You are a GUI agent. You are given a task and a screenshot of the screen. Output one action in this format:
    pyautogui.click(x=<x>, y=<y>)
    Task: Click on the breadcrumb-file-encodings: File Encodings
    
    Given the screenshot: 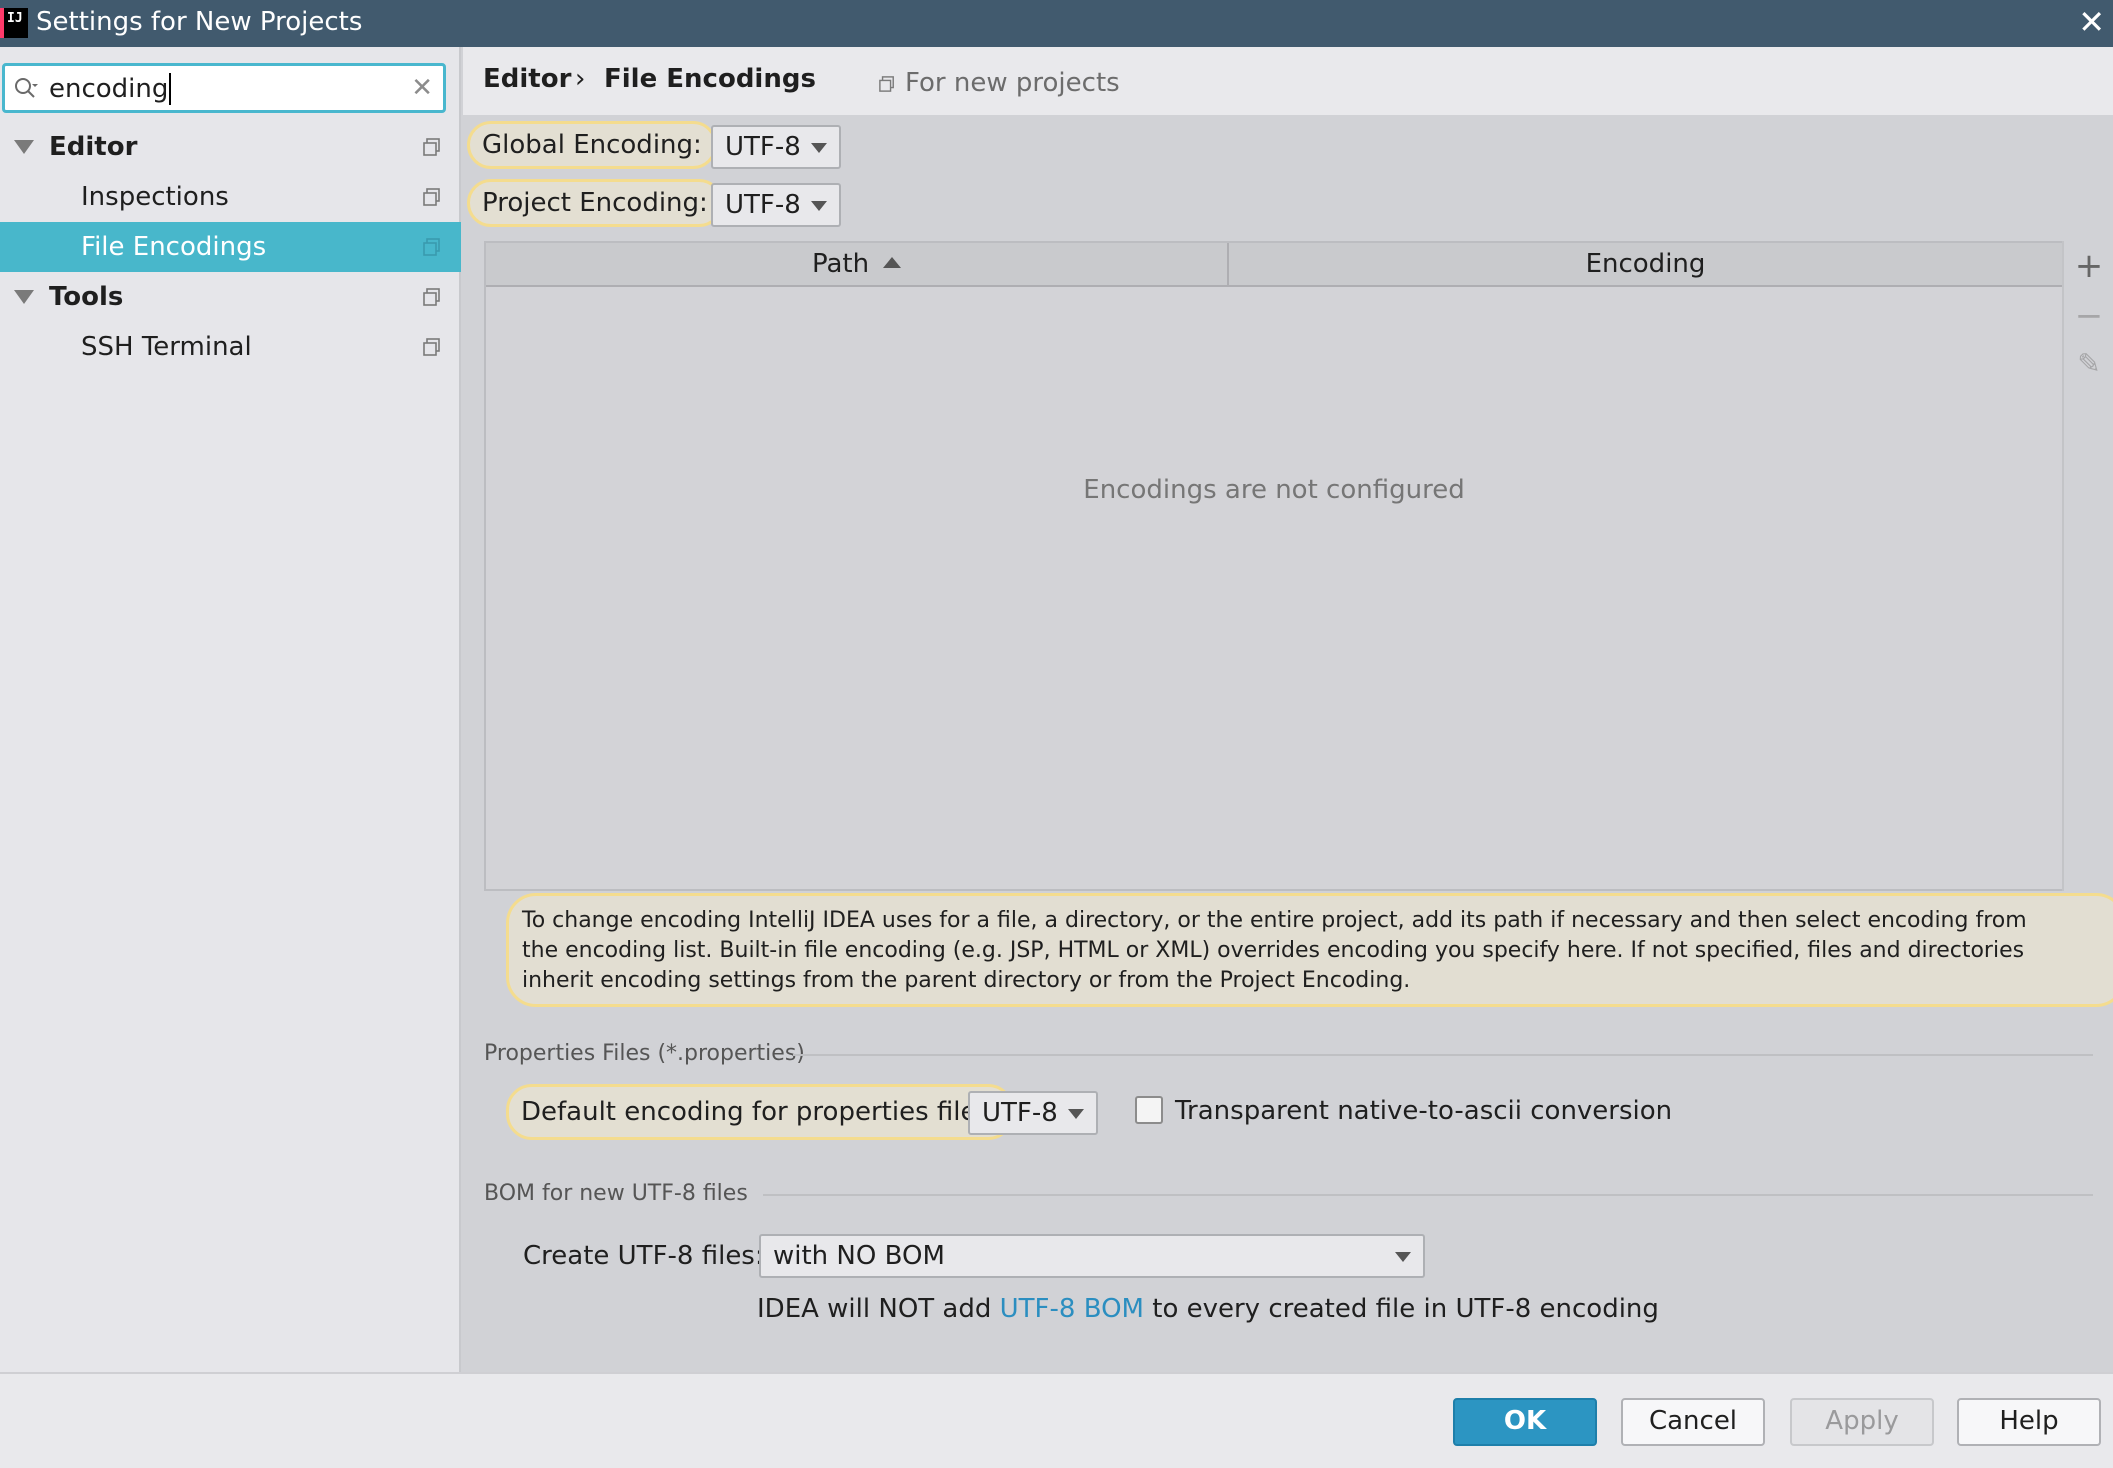 What is the action you would take?
    pyautogui.click(x=710, y=79)
    